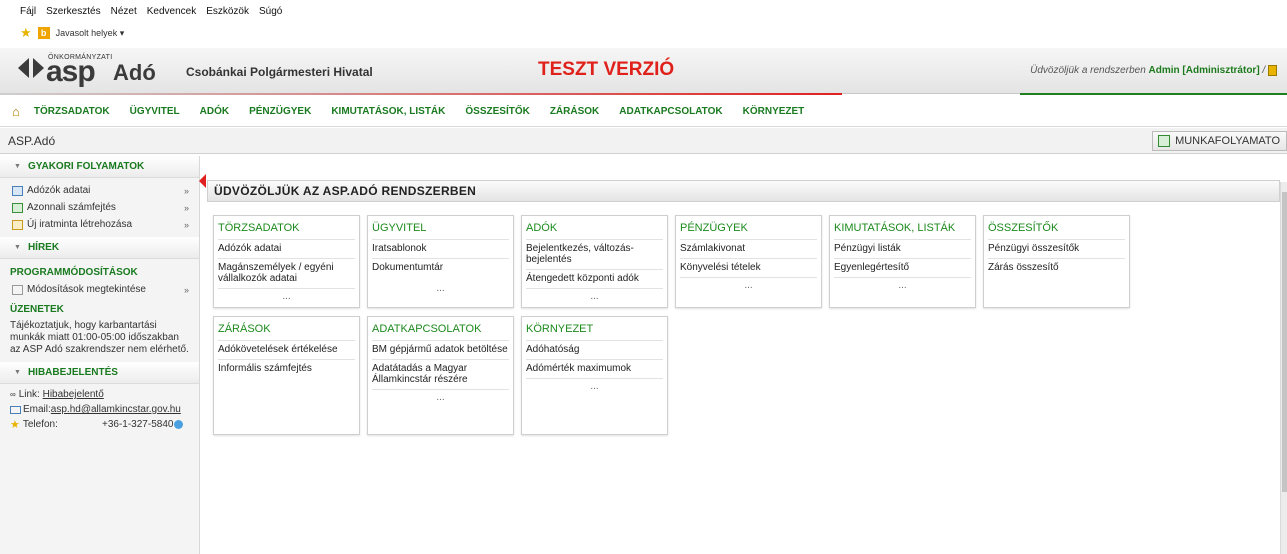  Describe the element at coordinates (26, 33) in the screenshot. I see `favorites-star-icon: ★` at that location.